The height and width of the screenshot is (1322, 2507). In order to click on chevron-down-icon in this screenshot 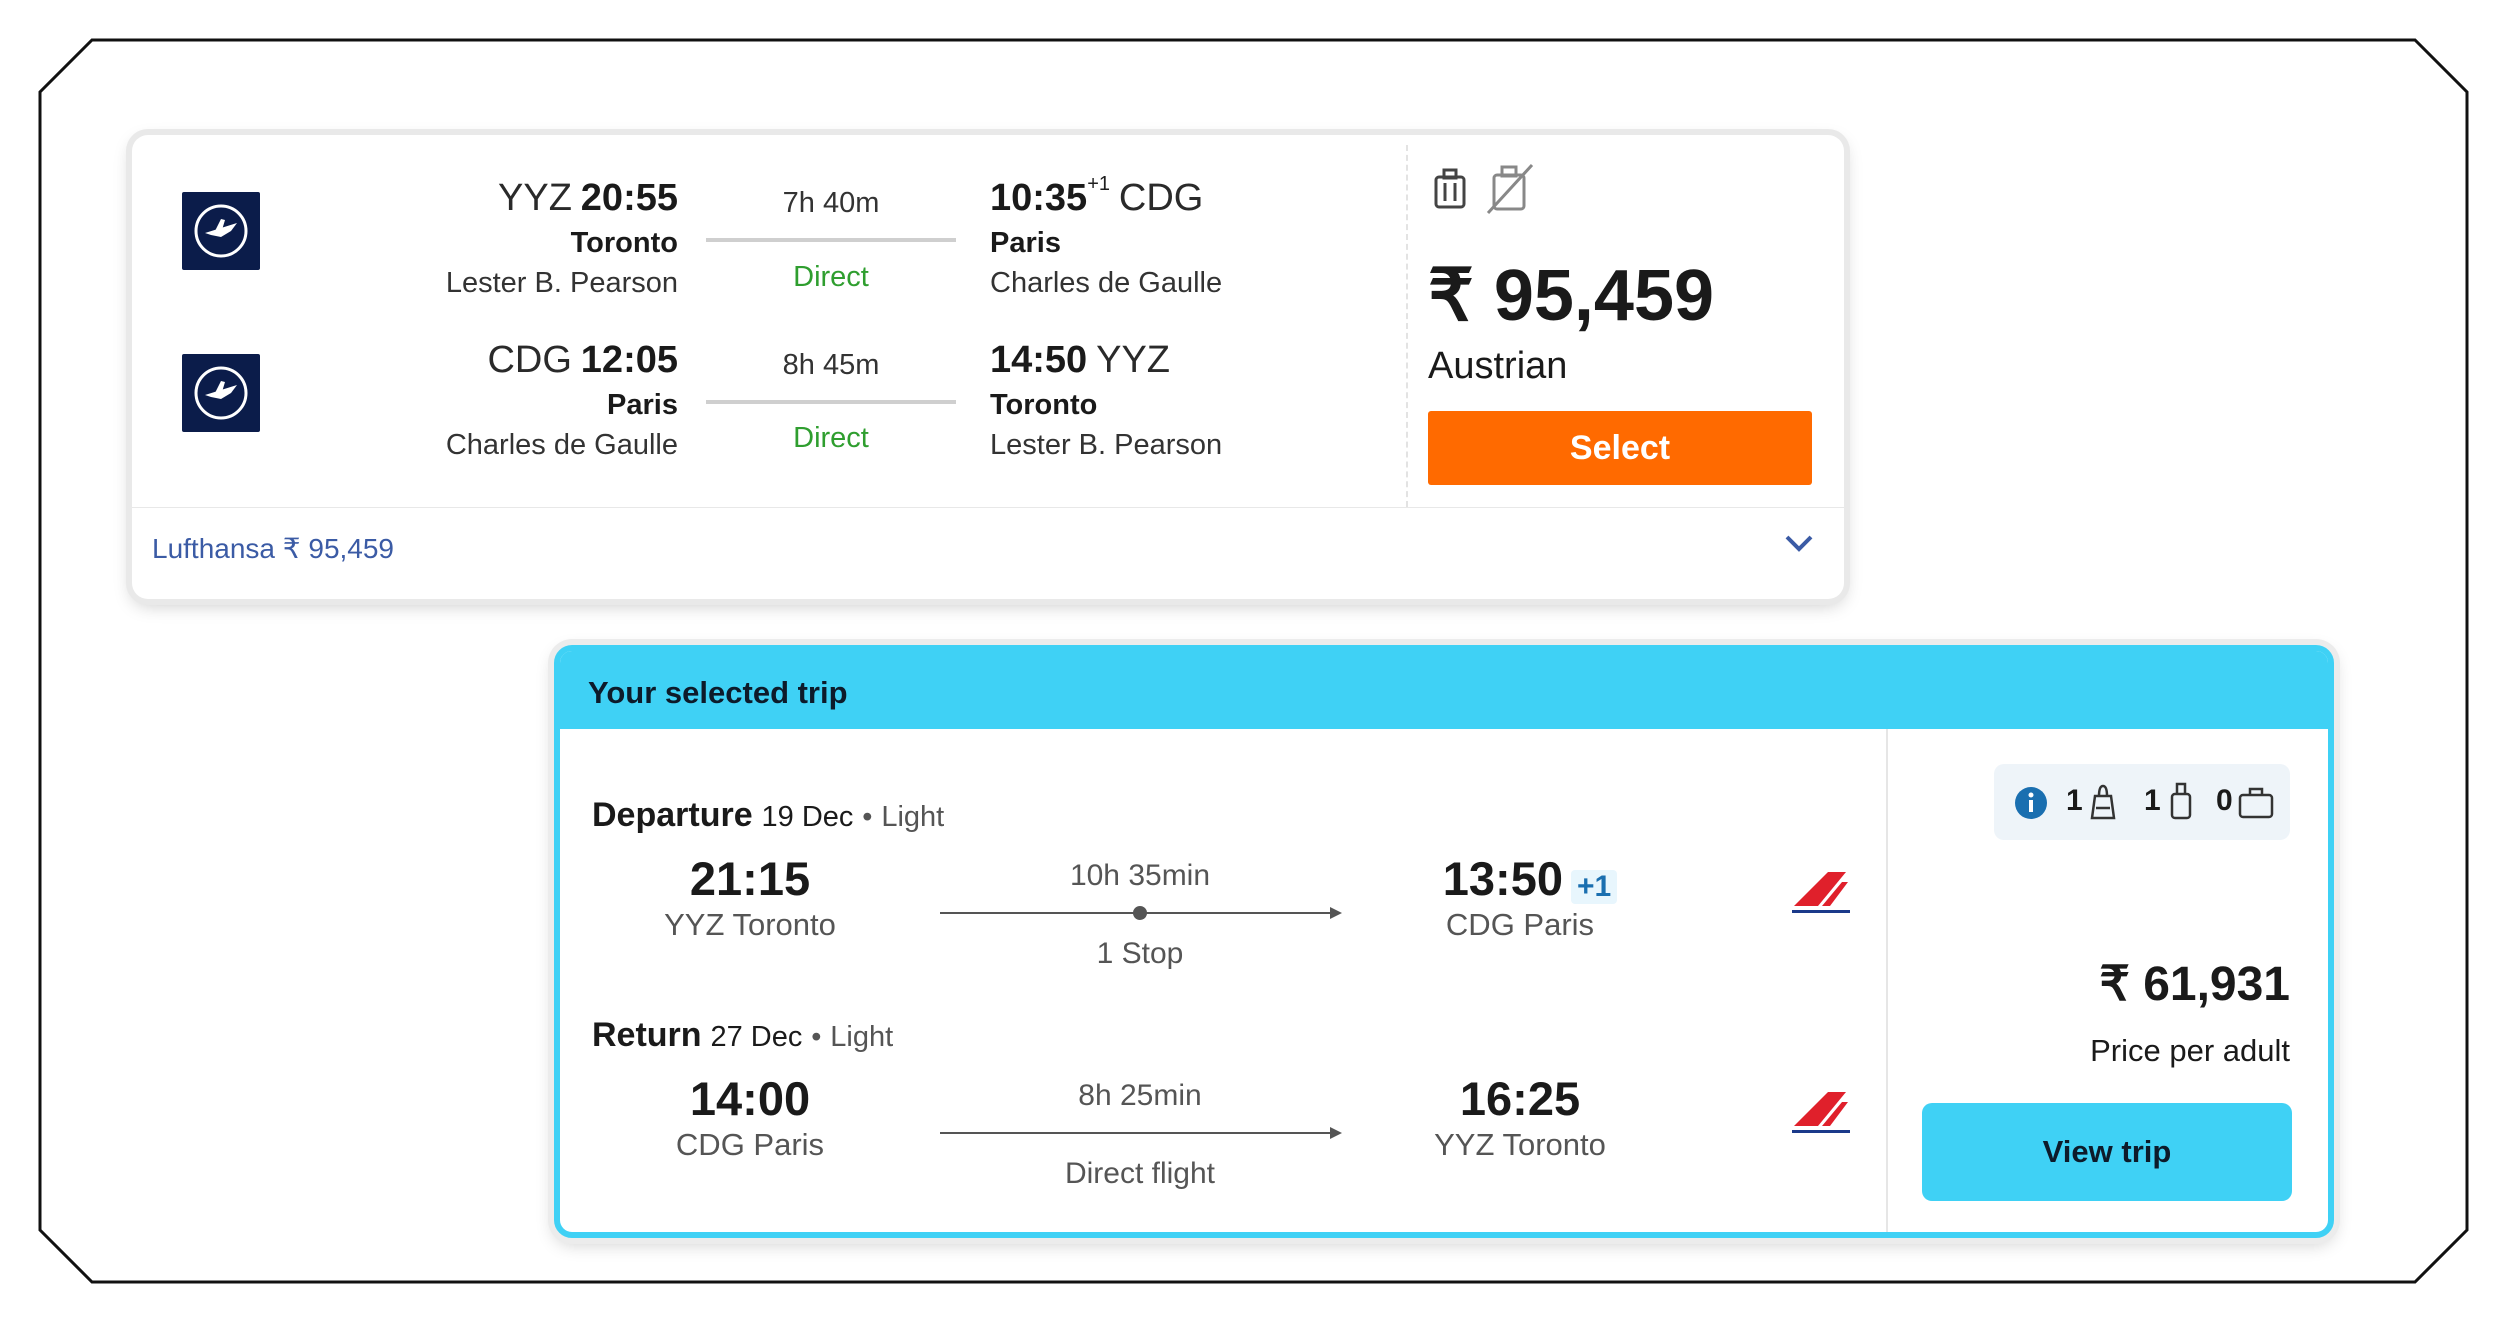, I will do `click(1799, 543)`.